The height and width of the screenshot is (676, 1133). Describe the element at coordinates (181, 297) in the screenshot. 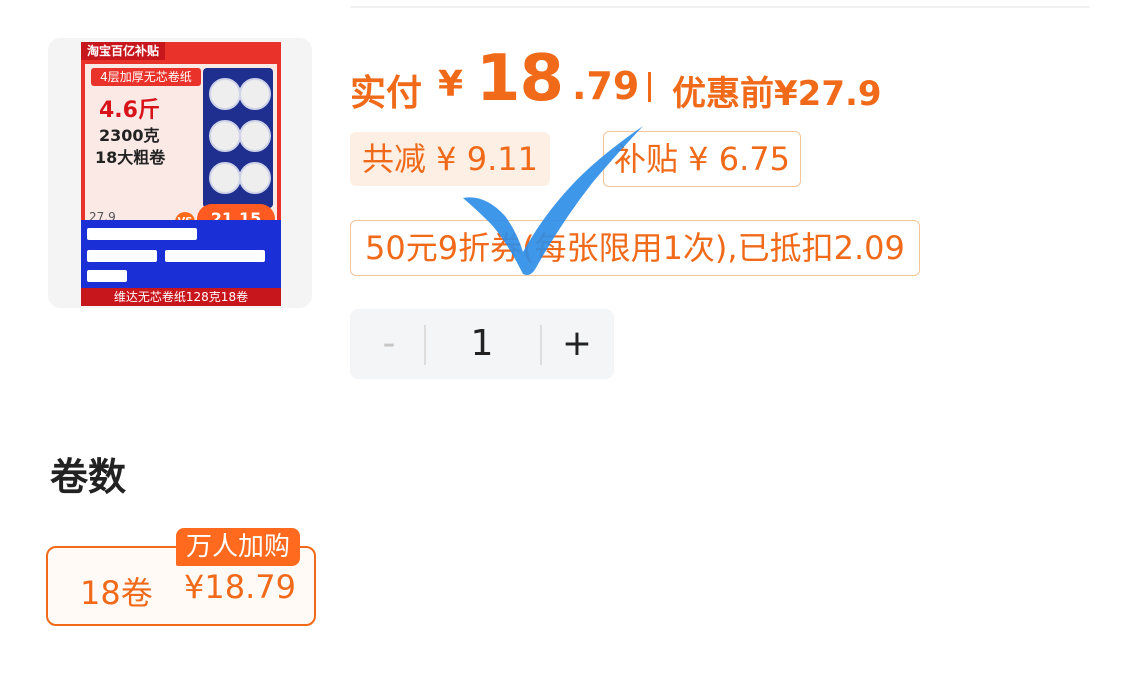

I see `image-footer: 维达无芯卷纸128克18卷` at that location.